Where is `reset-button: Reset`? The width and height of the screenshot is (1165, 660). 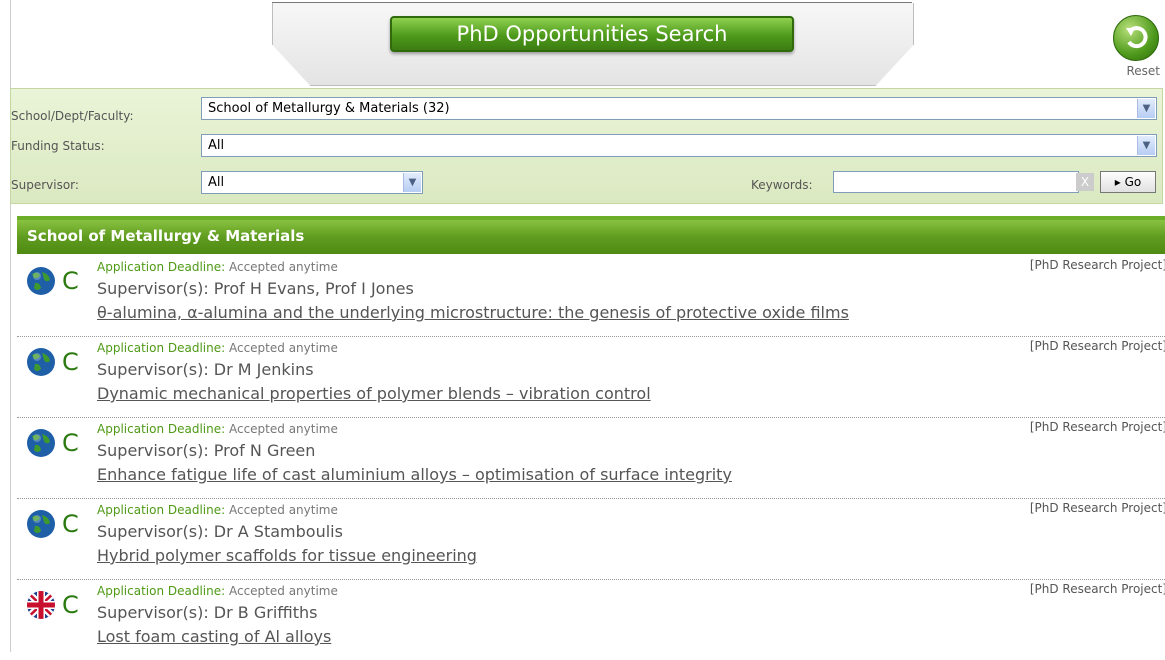
reset-button: Reset is located at coordinates (1135, 50).